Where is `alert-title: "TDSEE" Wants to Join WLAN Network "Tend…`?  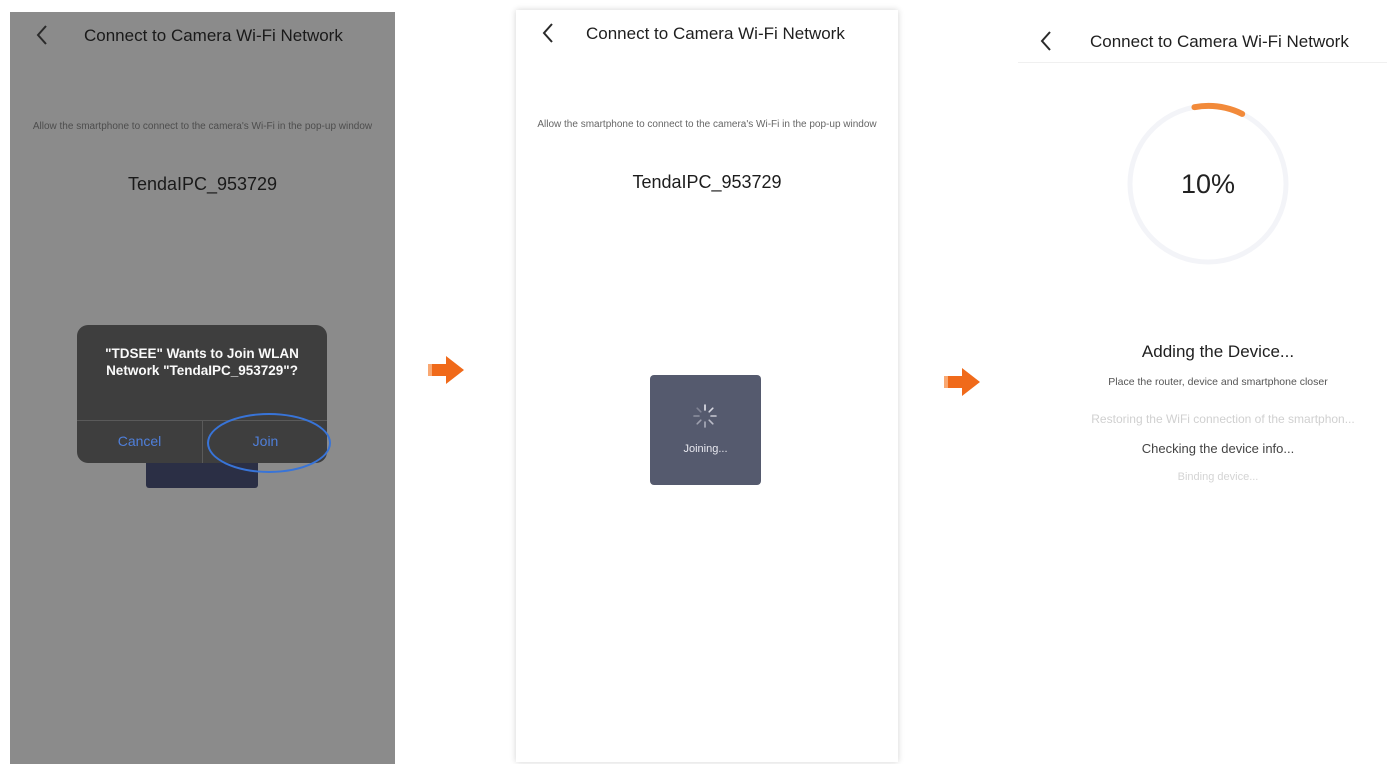
alert-title: "TDSEE" Wants to Join WLAN Network "Tend… is located at coordinates (202, 362).